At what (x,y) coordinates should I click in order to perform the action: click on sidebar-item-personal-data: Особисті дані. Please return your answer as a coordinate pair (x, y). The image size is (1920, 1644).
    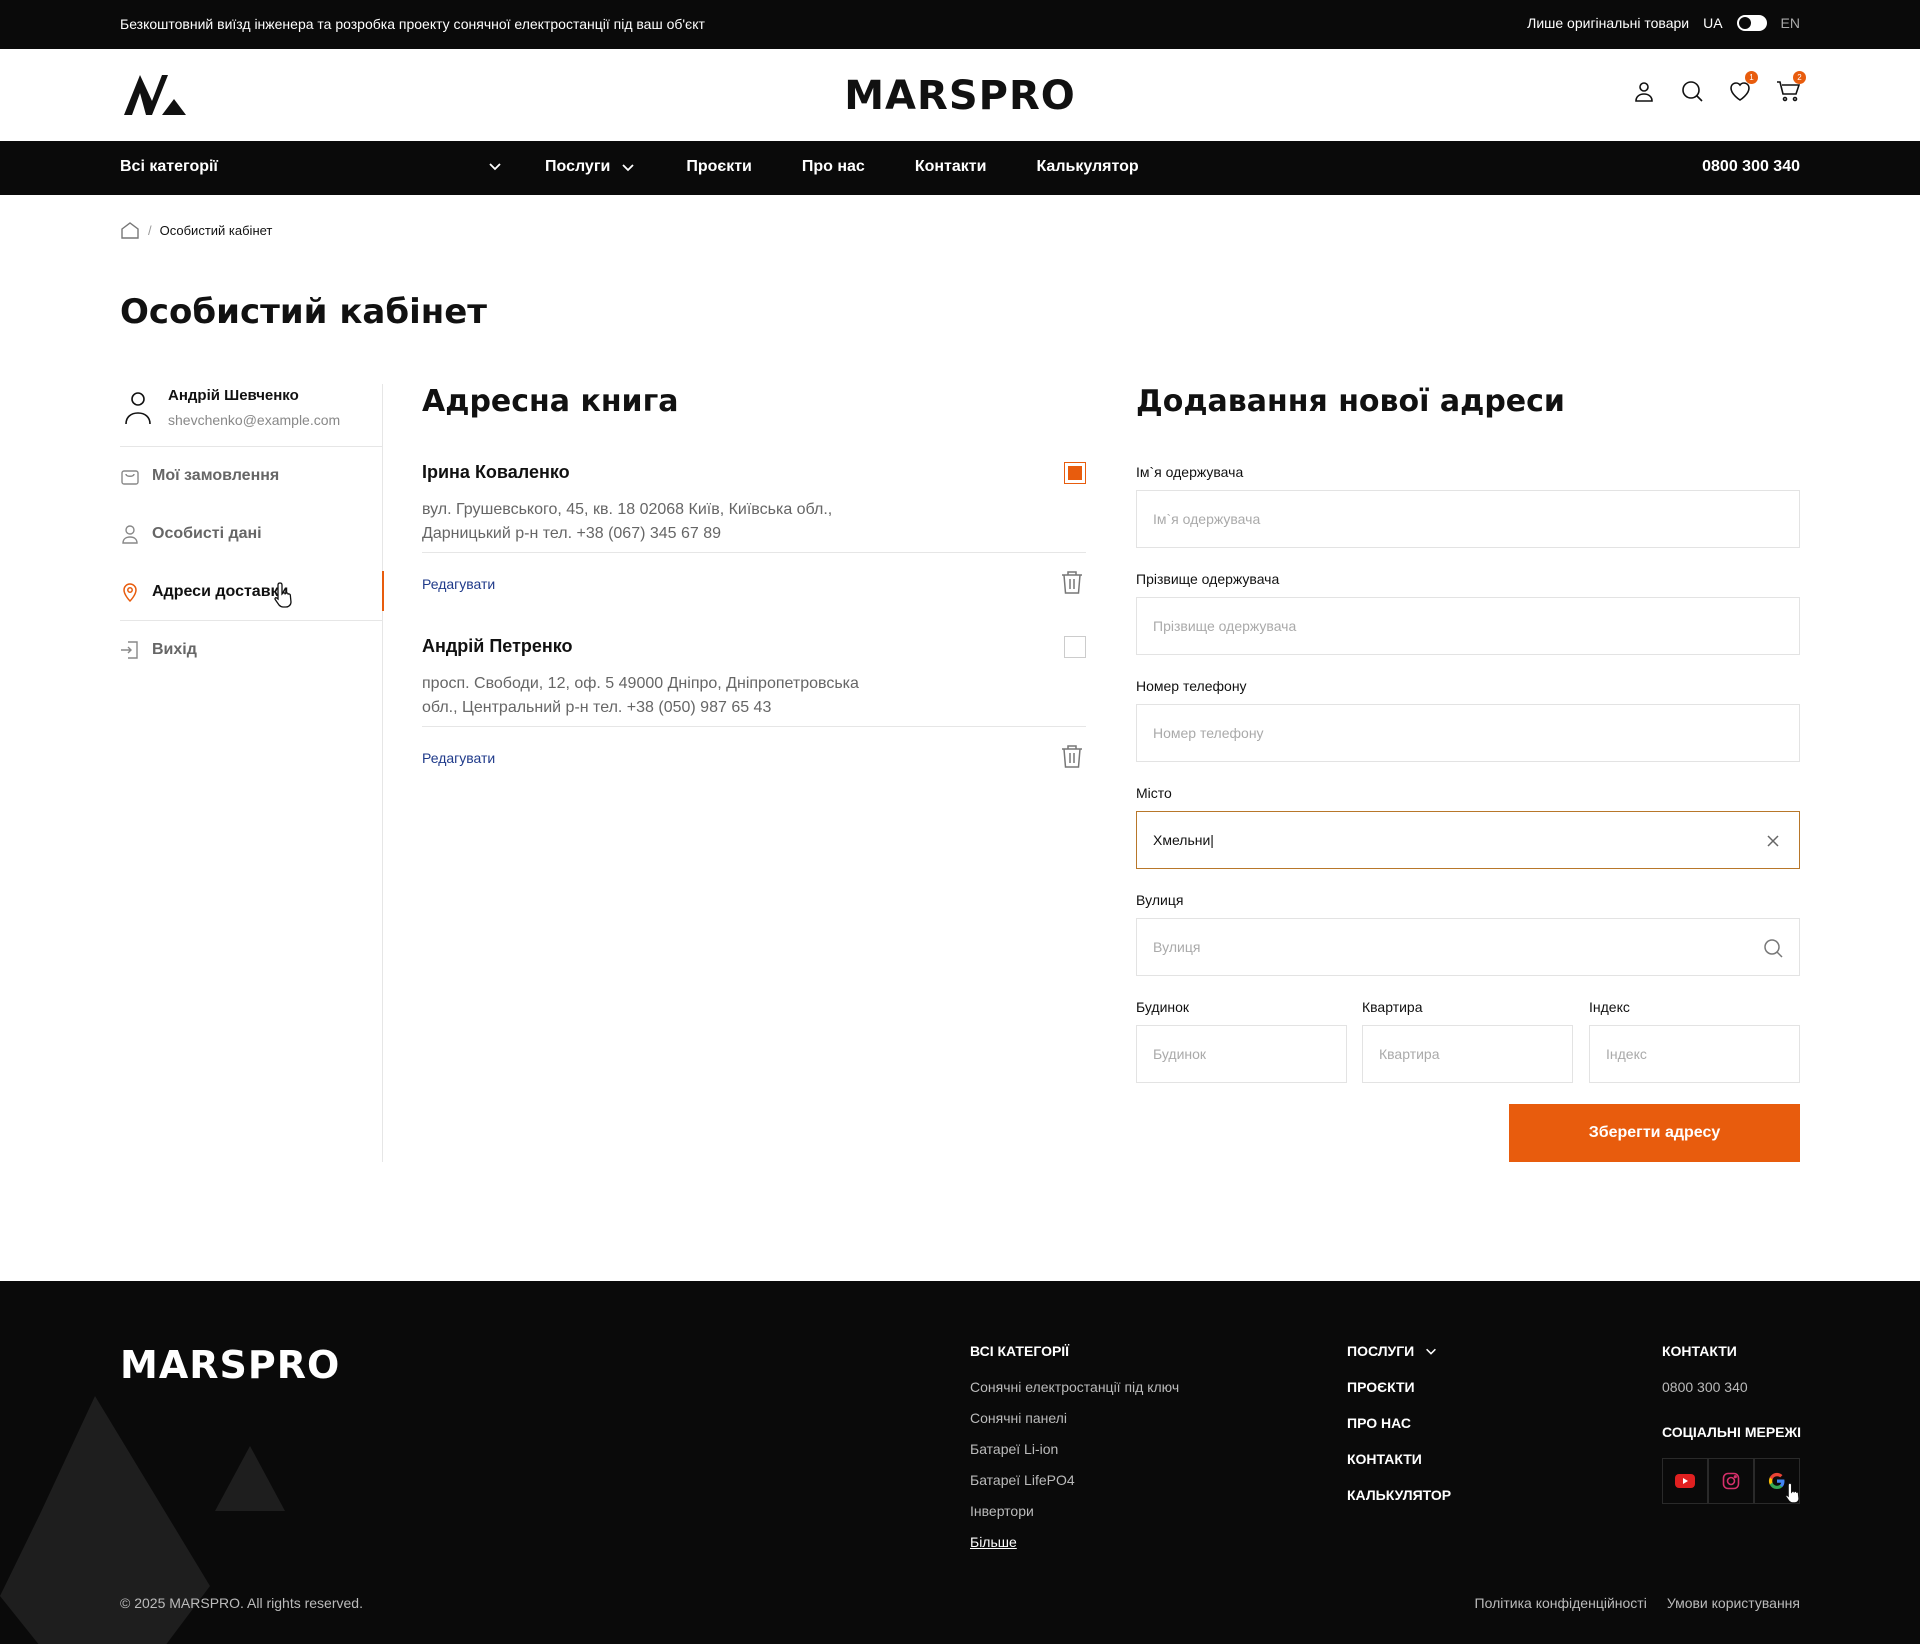
    Looking at the image, I should click on (251, 534).